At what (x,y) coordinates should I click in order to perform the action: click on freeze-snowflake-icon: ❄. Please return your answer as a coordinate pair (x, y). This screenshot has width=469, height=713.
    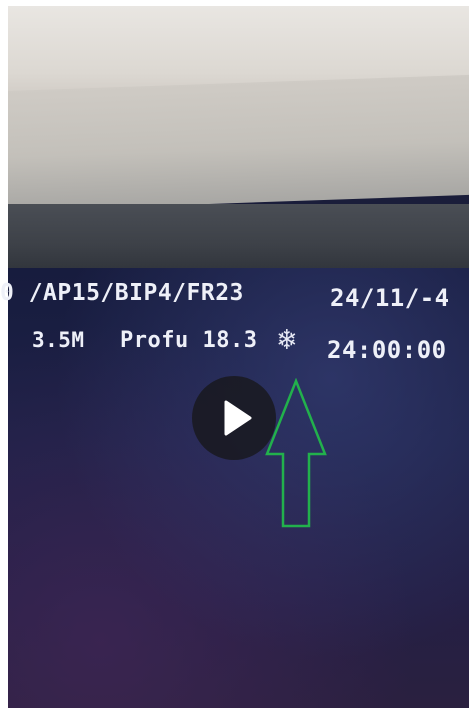
    Looking at the image, I should click on (287, 339).